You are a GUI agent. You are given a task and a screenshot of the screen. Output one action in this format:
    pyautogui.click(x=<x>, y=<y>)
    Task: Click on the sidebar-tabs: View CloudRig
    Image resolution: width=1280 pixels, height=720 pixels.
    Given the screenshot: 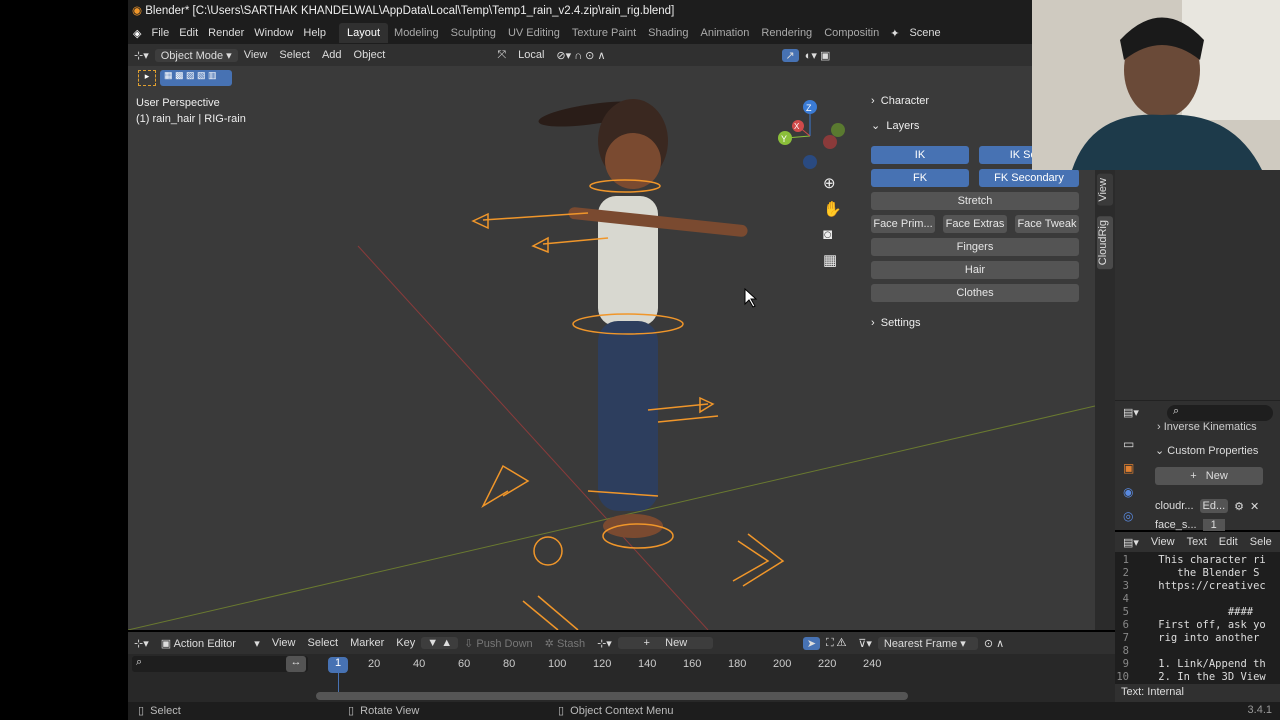 What is the action you would take?
    pyautogui.click(x=1105, y=400)
    